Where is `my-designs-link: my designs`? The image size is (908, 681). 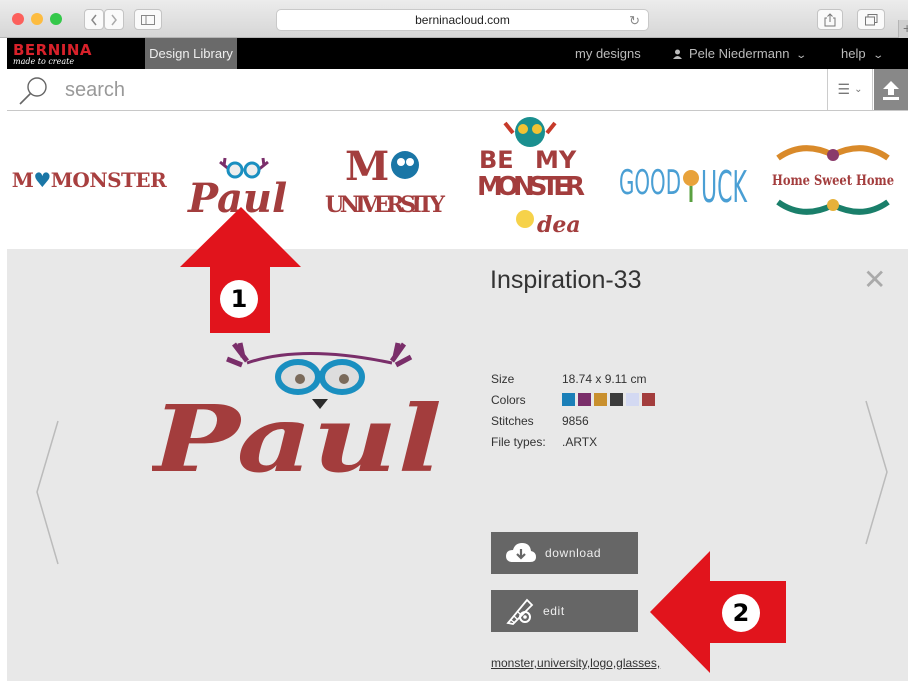
my-designs-link: my designs is located at coordinates (608, 53).